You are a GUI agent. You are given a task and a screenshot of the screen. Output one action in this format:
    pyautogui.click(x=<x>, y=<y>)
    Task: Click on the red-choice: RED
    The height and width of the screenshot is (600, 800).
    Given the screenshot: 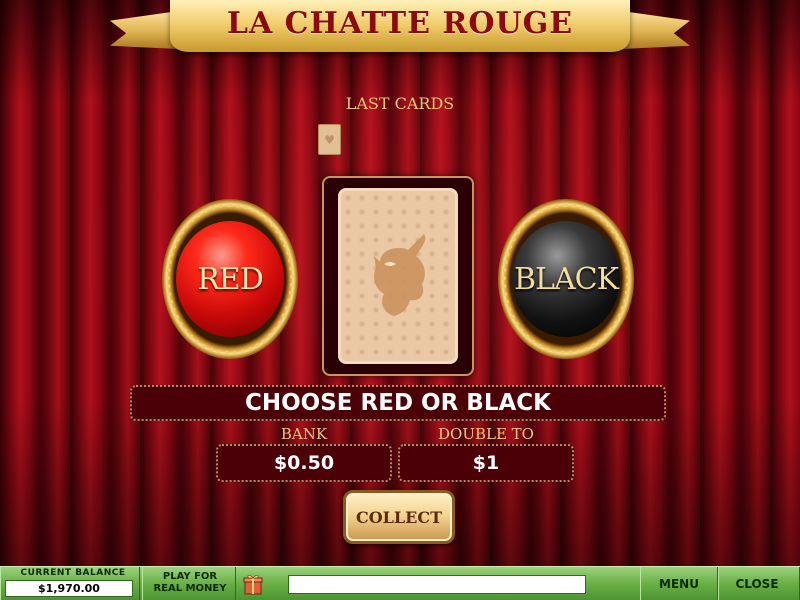 What is the action you would take?
    pyautogui.click(x=230, y=279)
    